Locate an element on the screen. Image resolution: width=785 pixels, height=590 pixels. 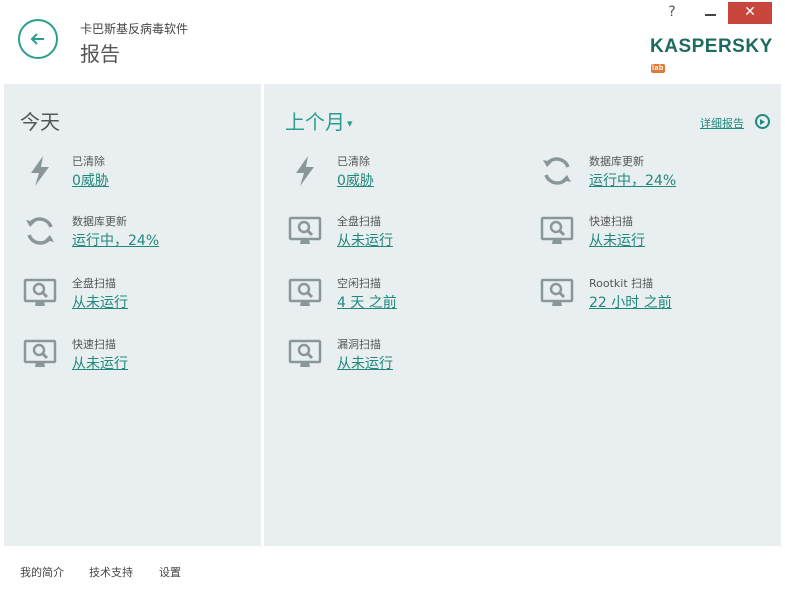
footer-bar: 我的简介 技术支持 设置 is located at coordinates (392, 568).